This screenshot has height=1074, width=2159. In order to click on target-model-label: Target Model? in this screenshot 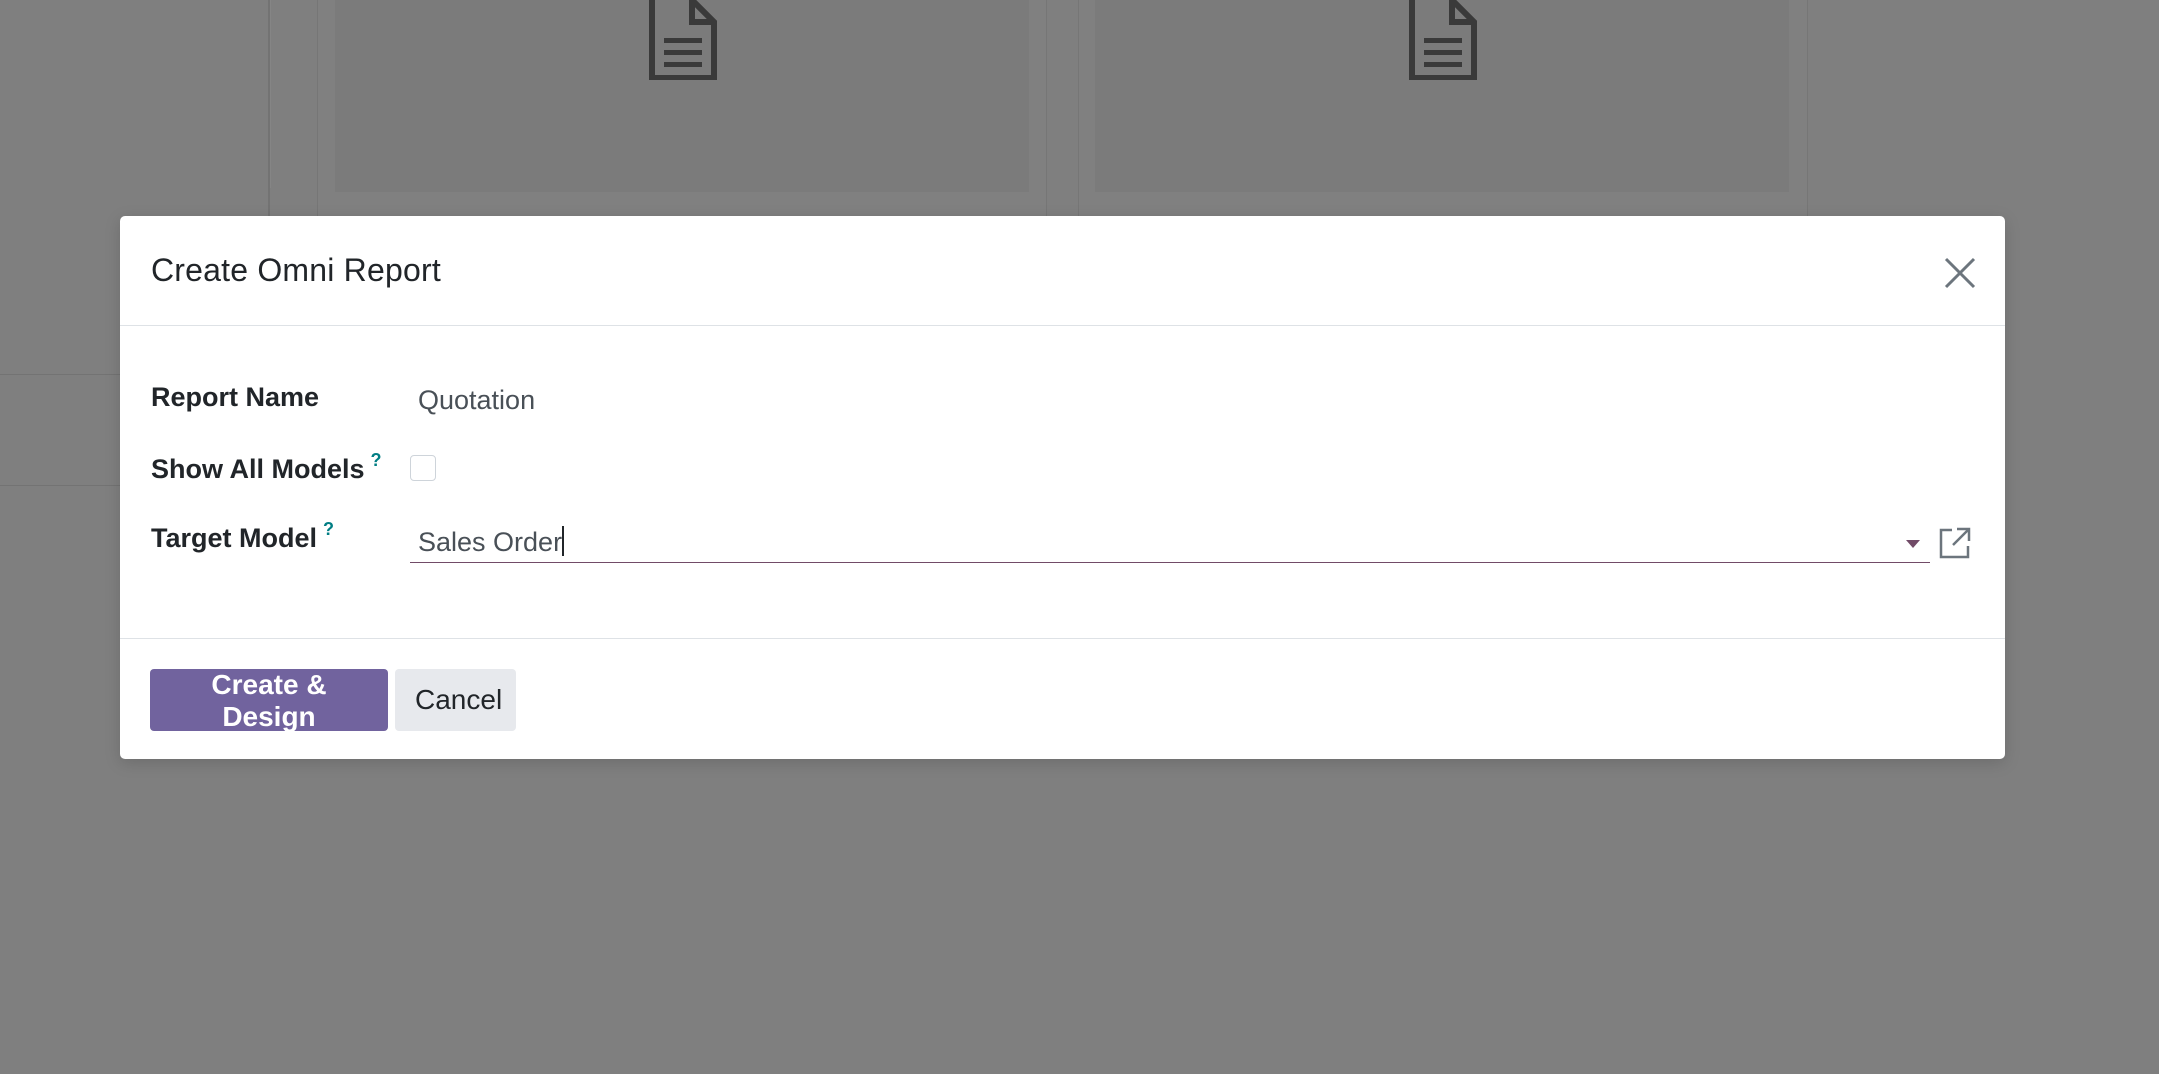, I will do `click(242, 536)`.